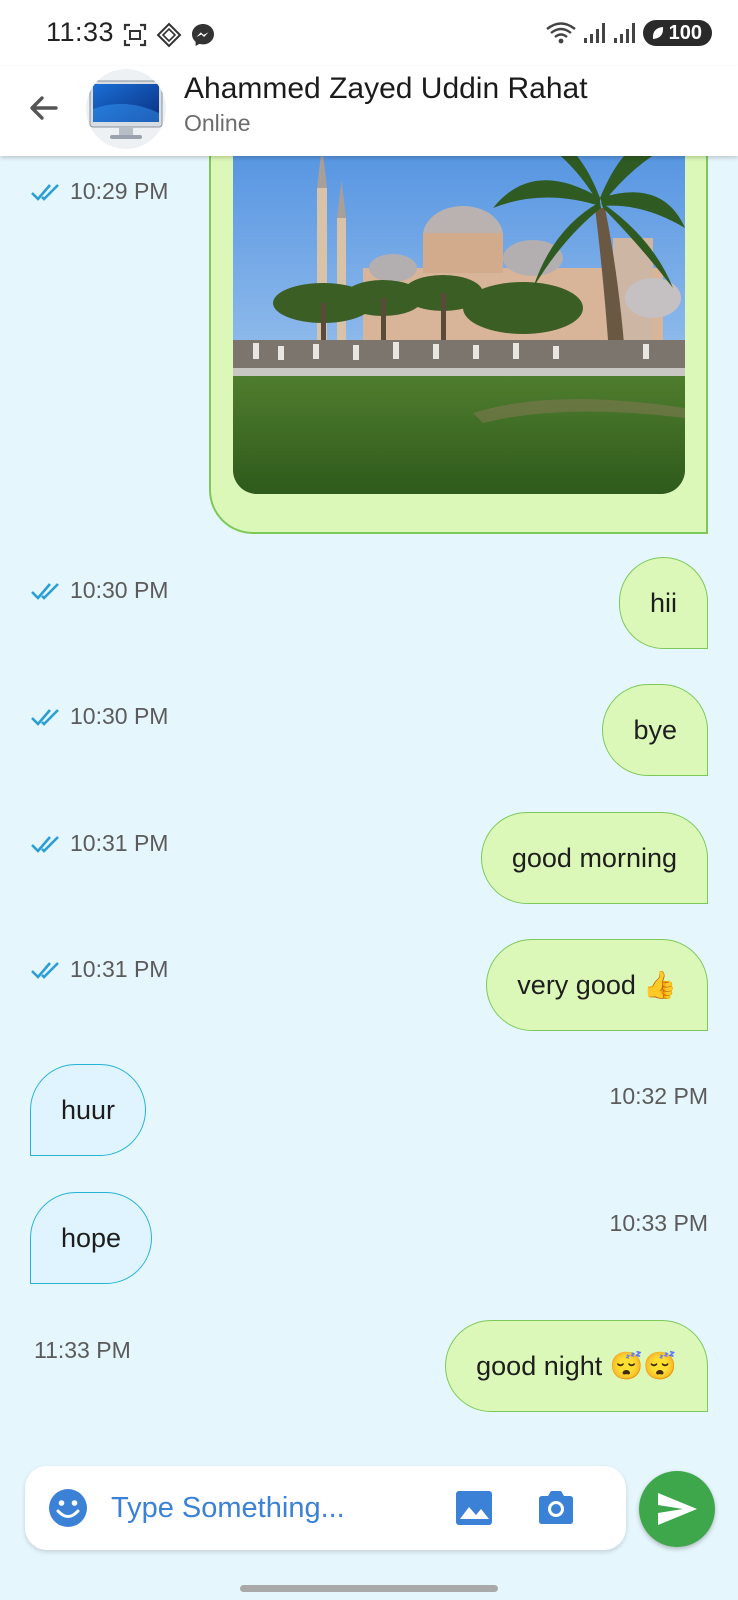 The image size is (738, 1600). I want to click on incoming-message-bubble: hope, so click(91, 1238).